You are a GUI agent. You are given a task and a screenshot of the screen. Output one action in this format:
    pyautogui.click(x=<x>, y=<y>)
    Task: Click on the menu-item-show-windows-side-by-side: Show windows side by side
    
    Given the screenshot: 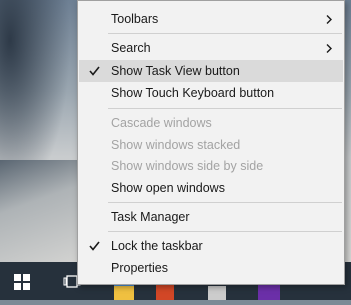 What is the action you would take?
    pyautogui.click(x=211, y=166)
    